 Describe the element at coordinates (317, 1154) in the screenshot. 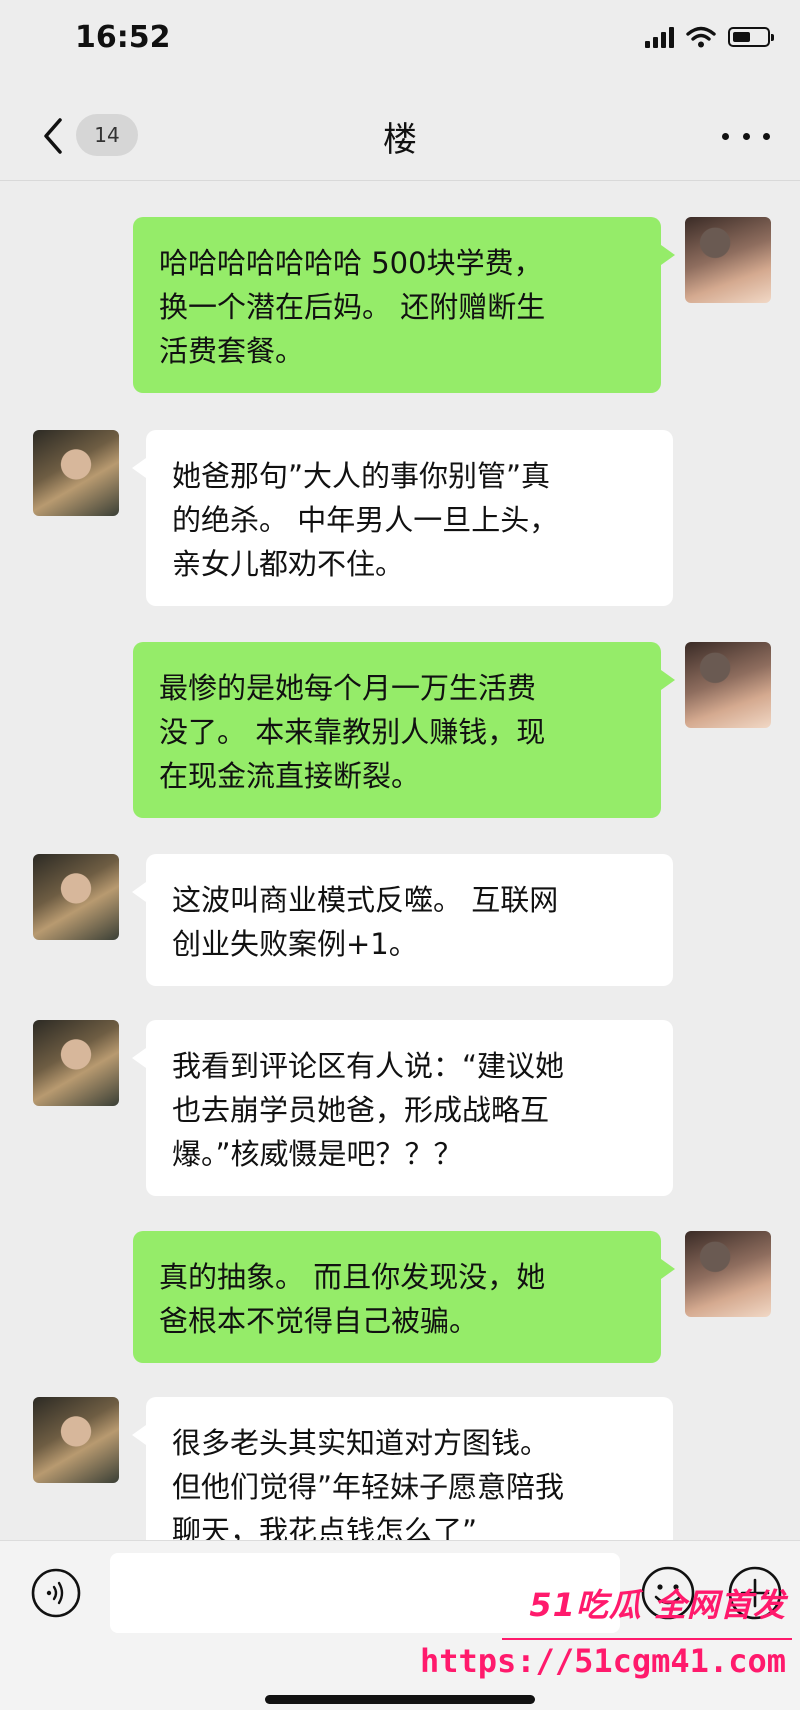

I see `message-line: 爆。”核威慑是吧？？？` at that location.